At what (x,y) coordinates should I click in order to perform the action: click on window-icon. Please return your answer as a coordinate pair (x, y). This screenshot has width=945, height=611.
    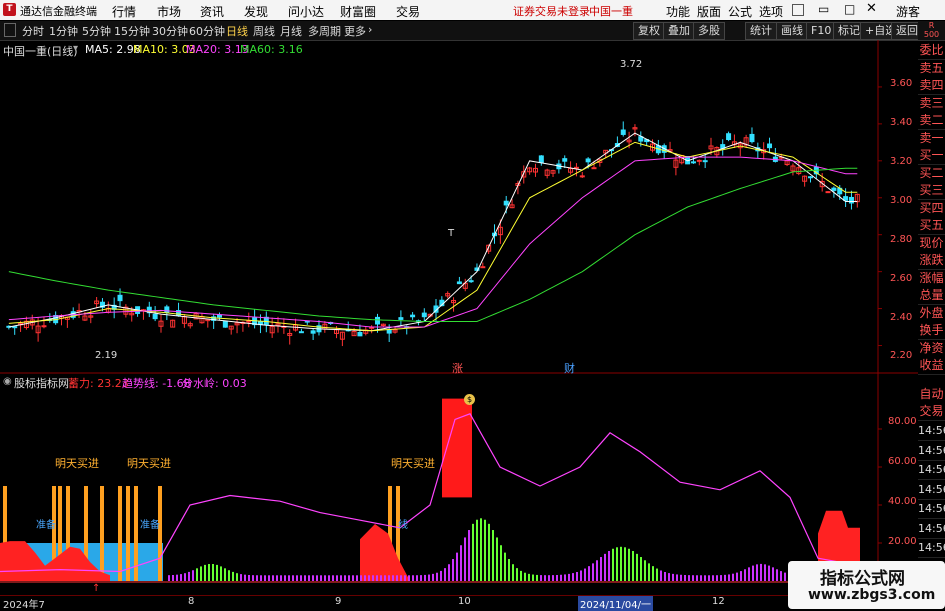
    Looking at the image, I should click on (798, 10).